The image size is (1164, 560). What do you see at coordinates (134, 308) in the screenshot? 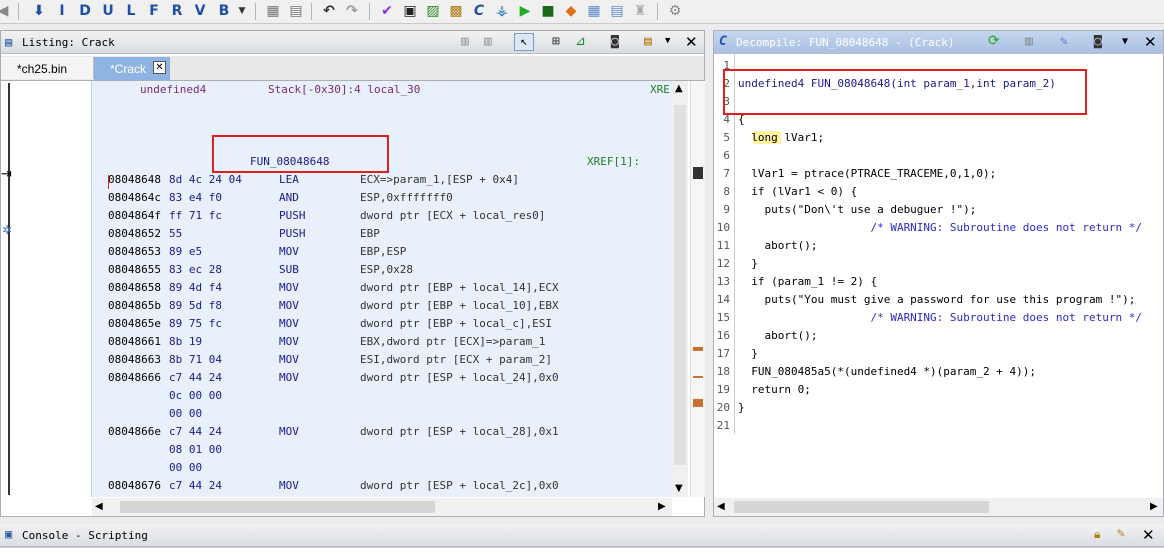
I see `instruction-address: 0804865b` at bounding box center [134, 308].